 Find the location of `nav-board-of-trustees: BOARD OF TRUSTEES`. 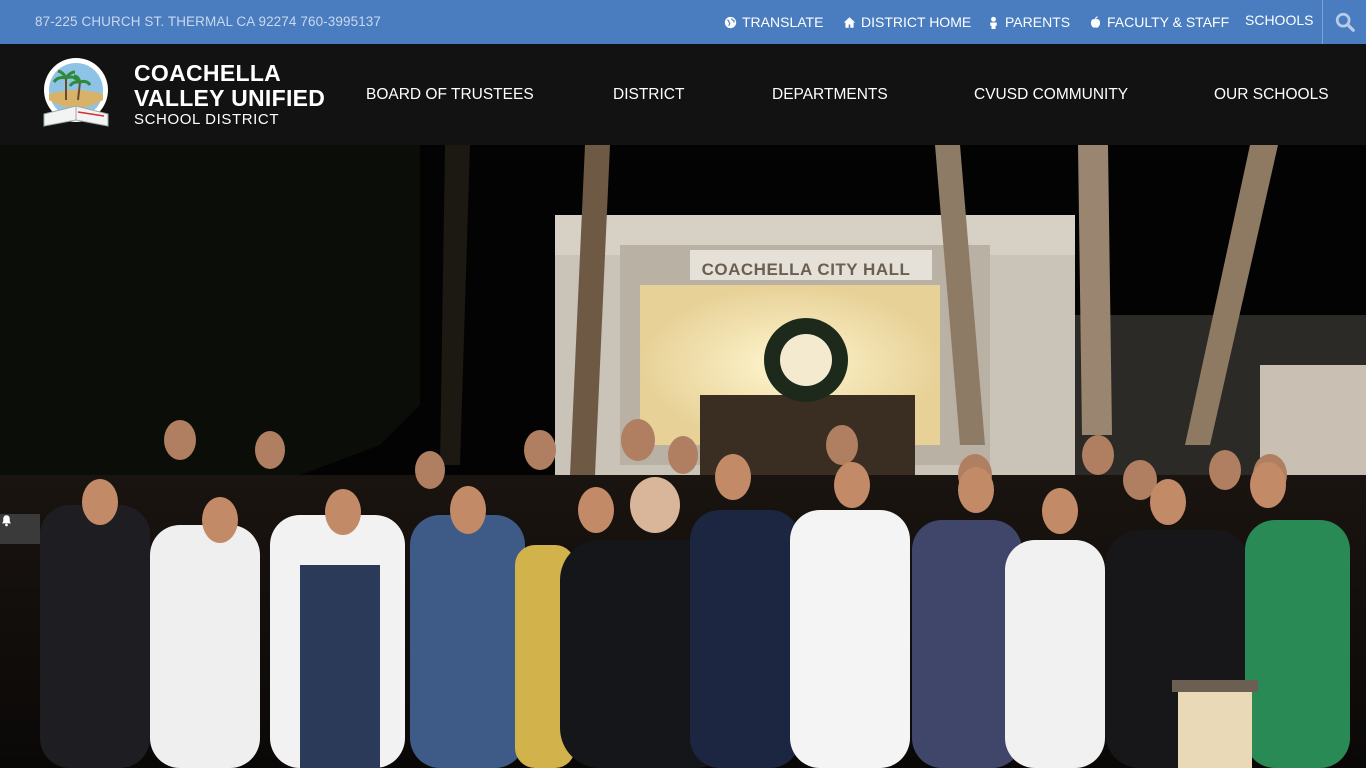

nav-board-of-trustees: BOARD OF TRUSTEES is located at coordinates (450, 94).